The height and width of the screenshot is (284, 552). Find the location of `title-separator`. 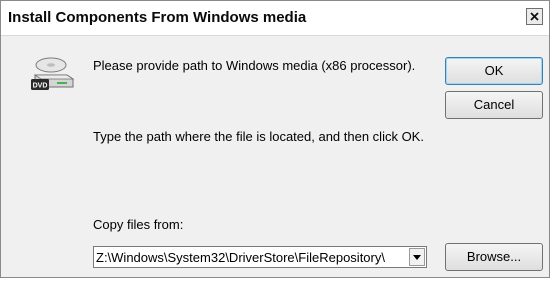

title-separator is located at coordinates (275, 35).